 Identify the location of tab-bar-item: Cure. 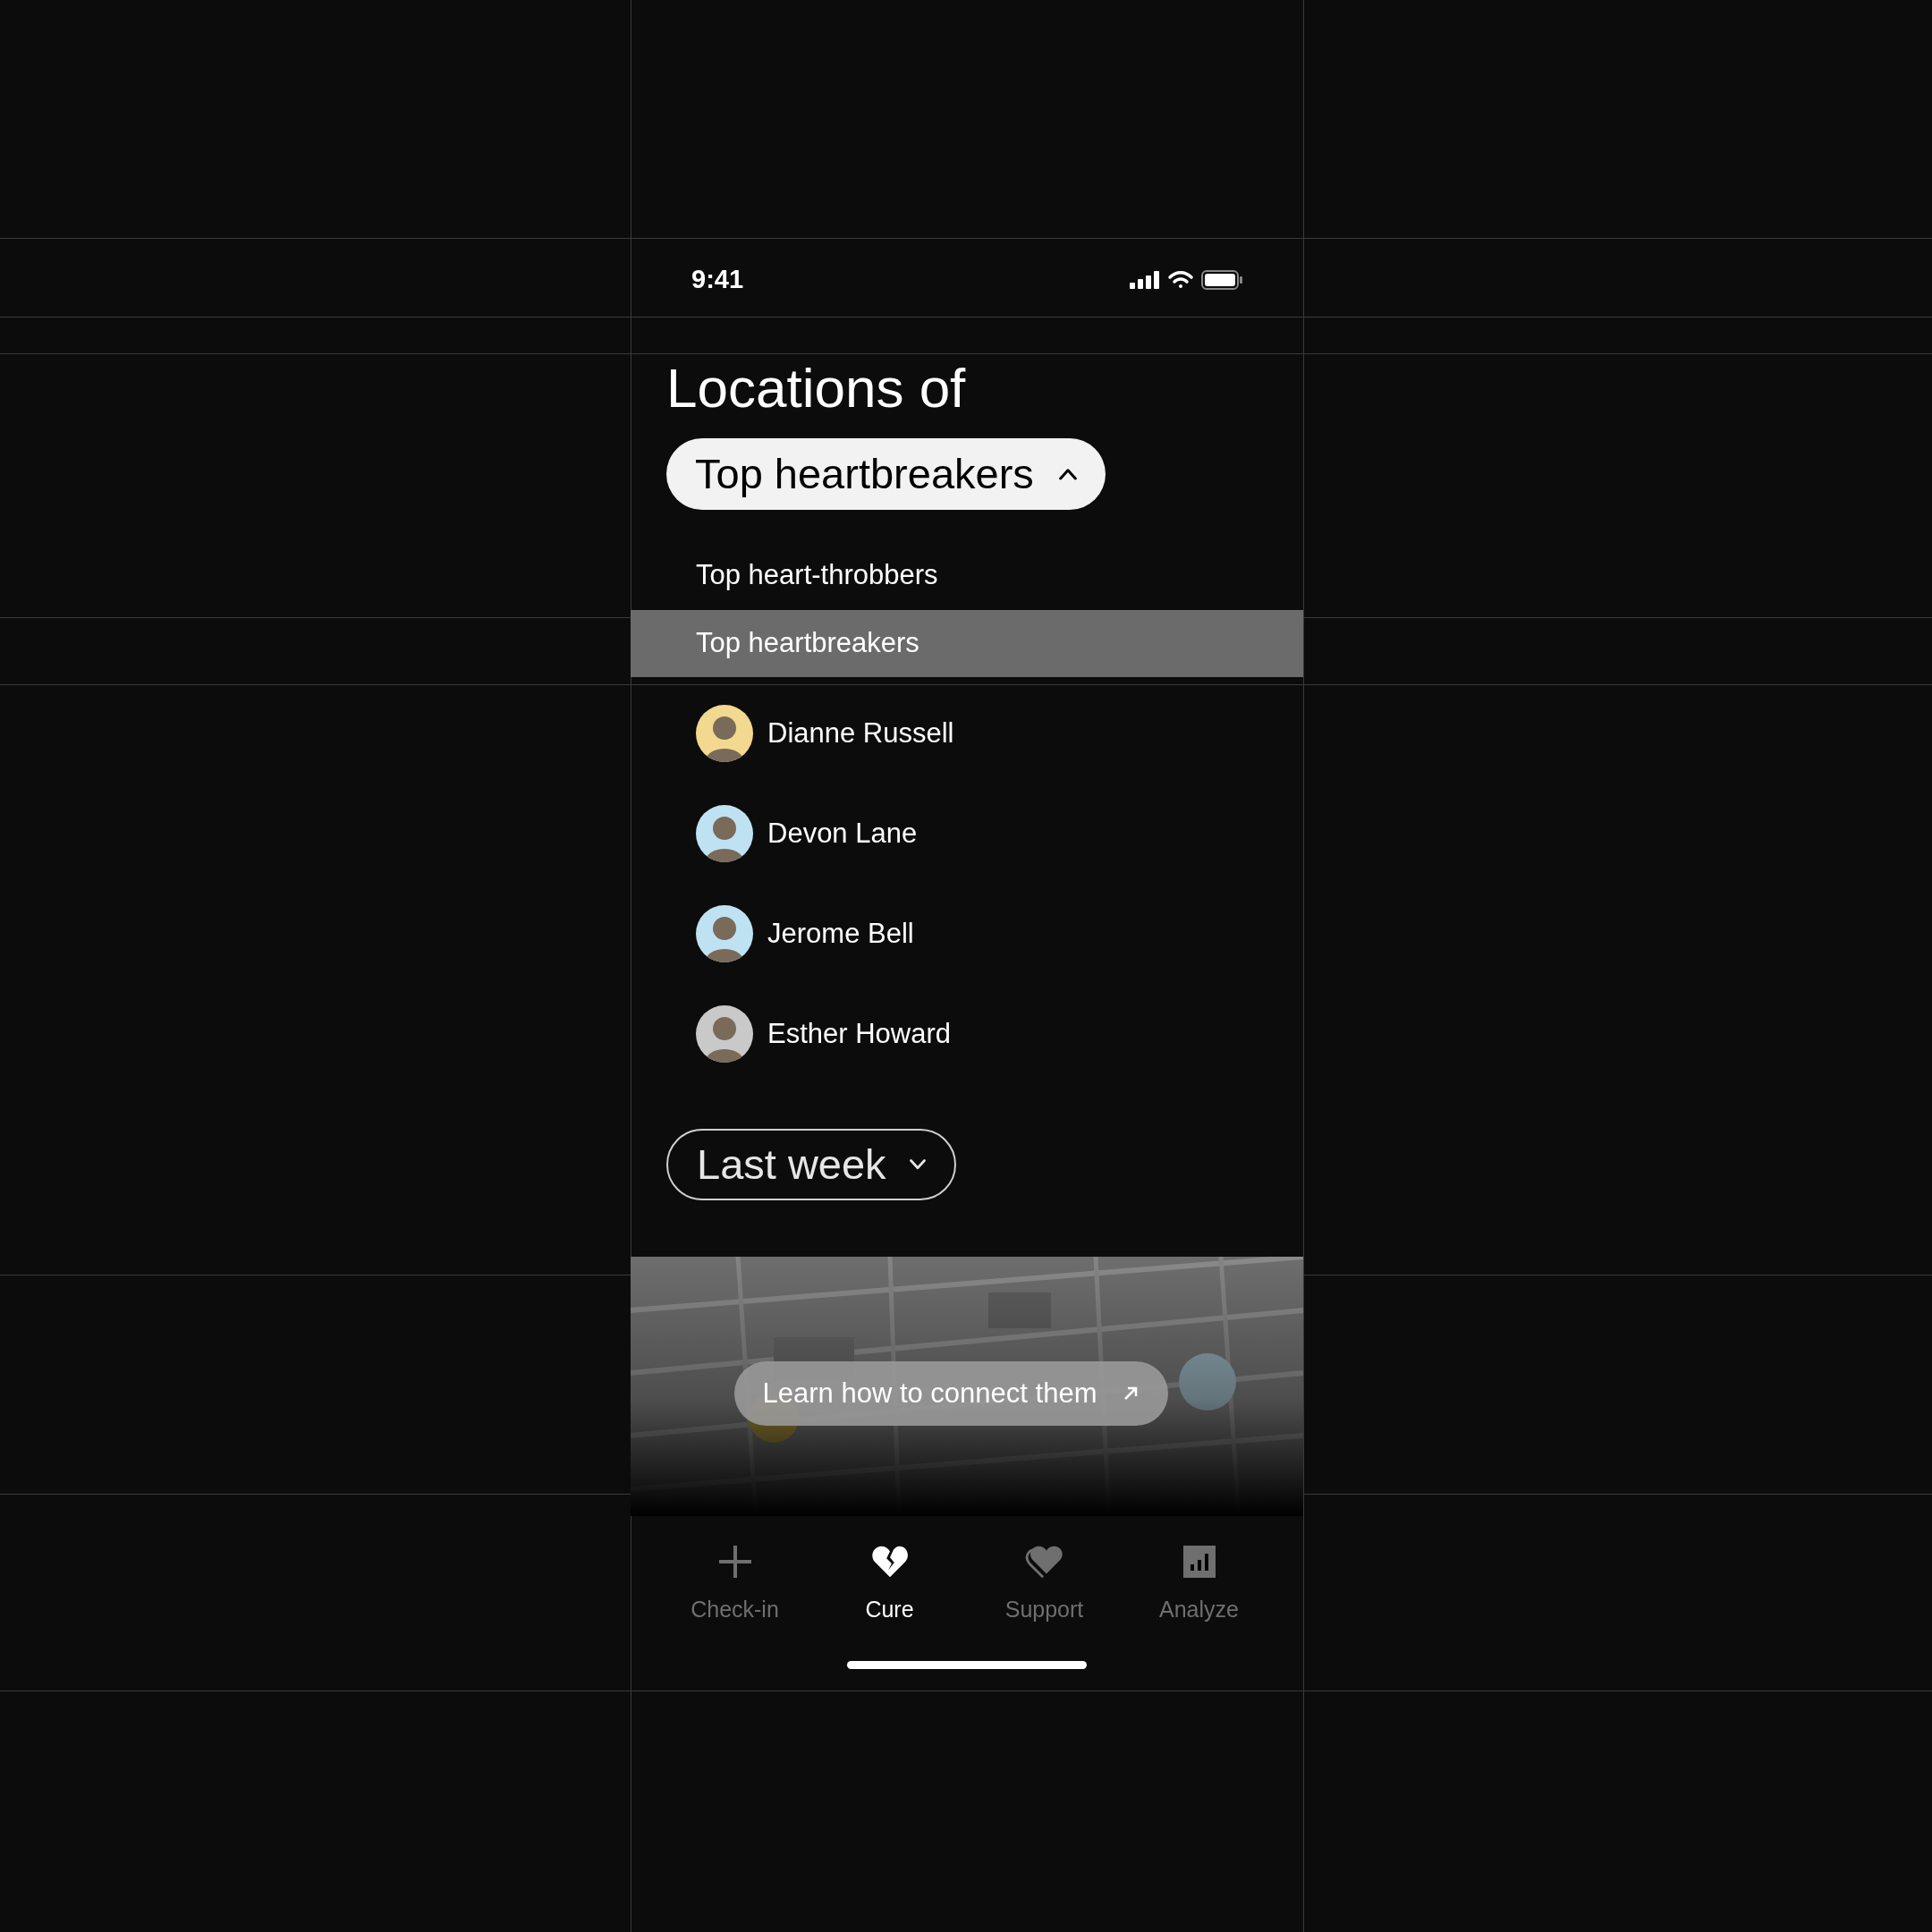
(889, 1585).